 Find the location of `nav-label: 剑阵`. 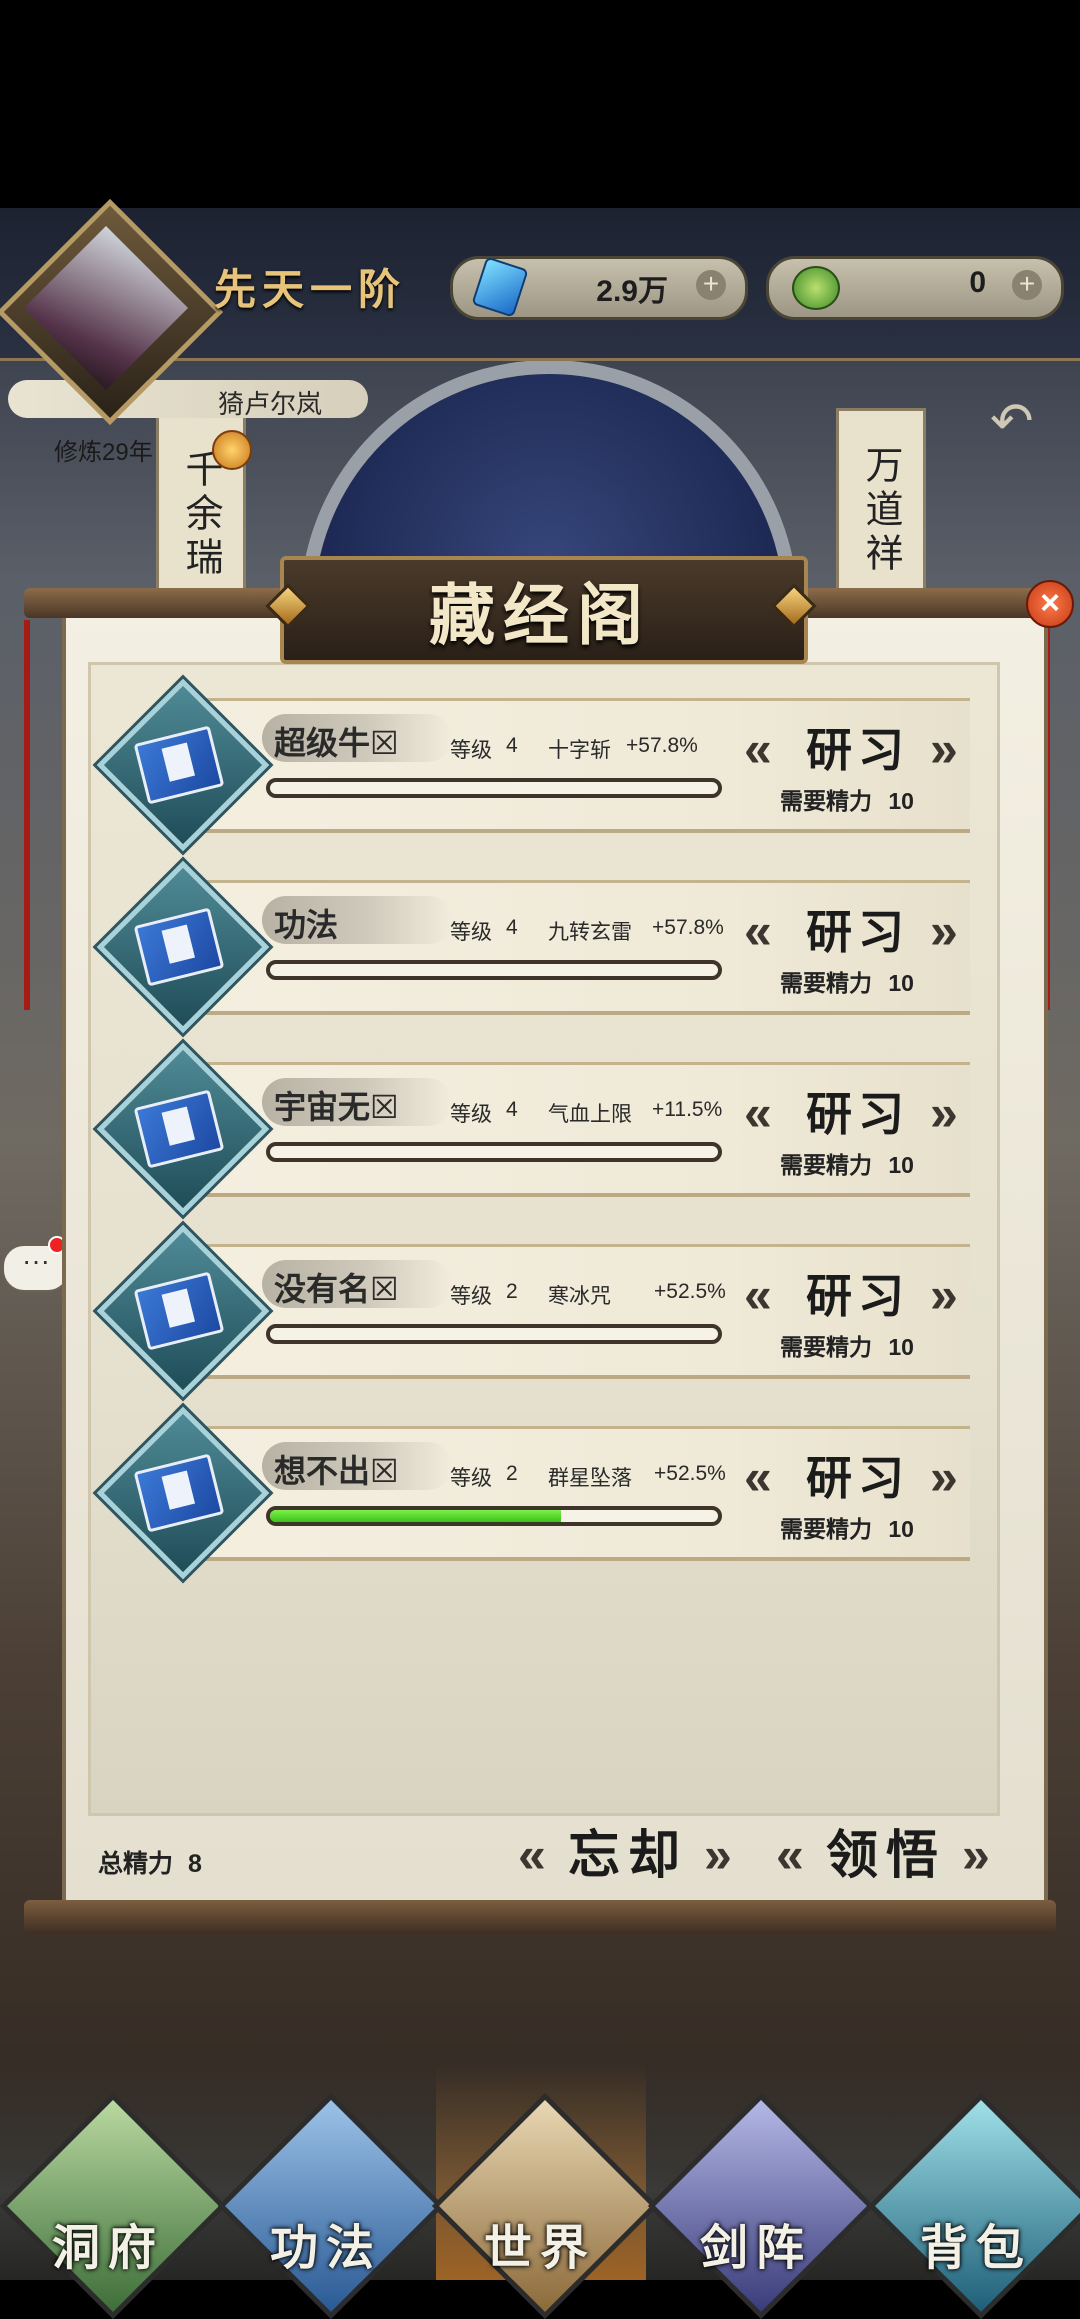

nav-label: 剑阵 is located at coordinates (755, 2248).